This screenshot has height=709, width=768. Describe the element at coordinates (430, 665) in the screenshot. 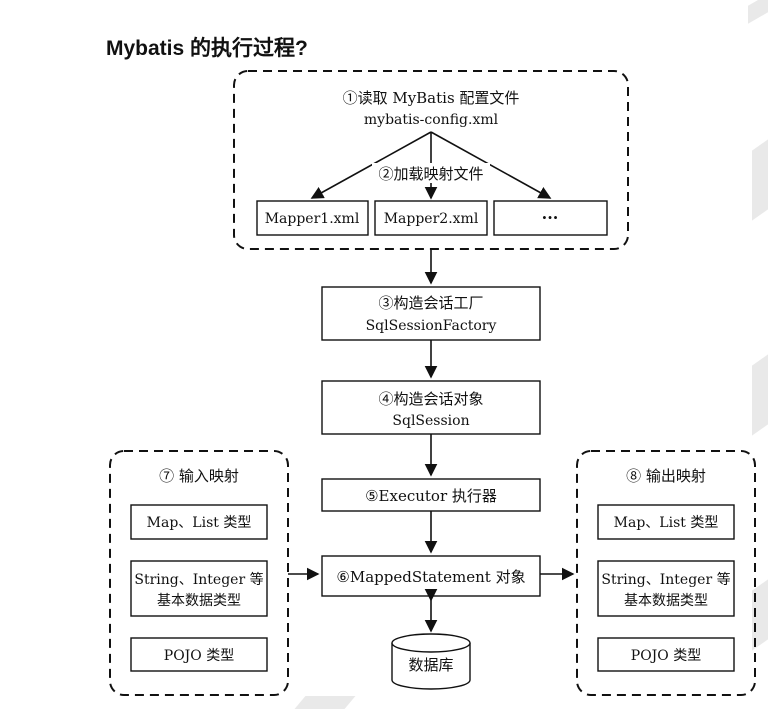

I see `database-label: 数据库` at that location.